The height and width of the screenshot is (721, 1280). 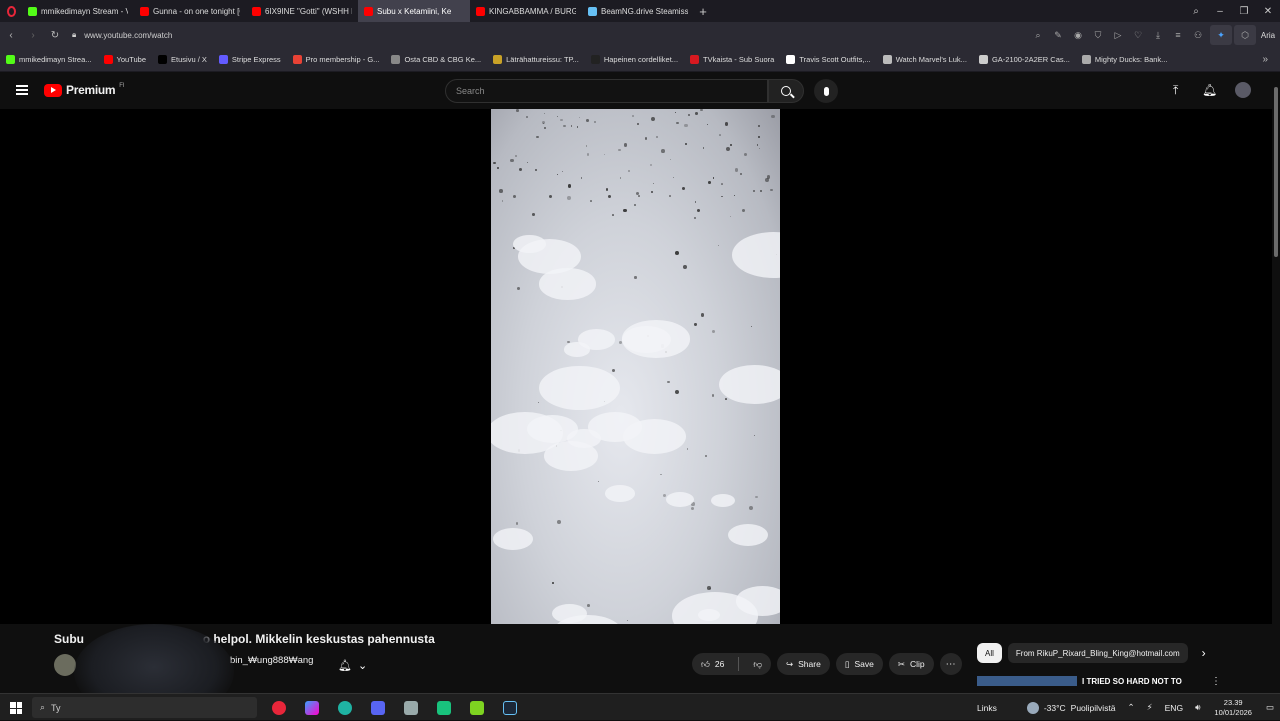 I want to click on share-button: ↪ Share, so click(x=803, y=664).